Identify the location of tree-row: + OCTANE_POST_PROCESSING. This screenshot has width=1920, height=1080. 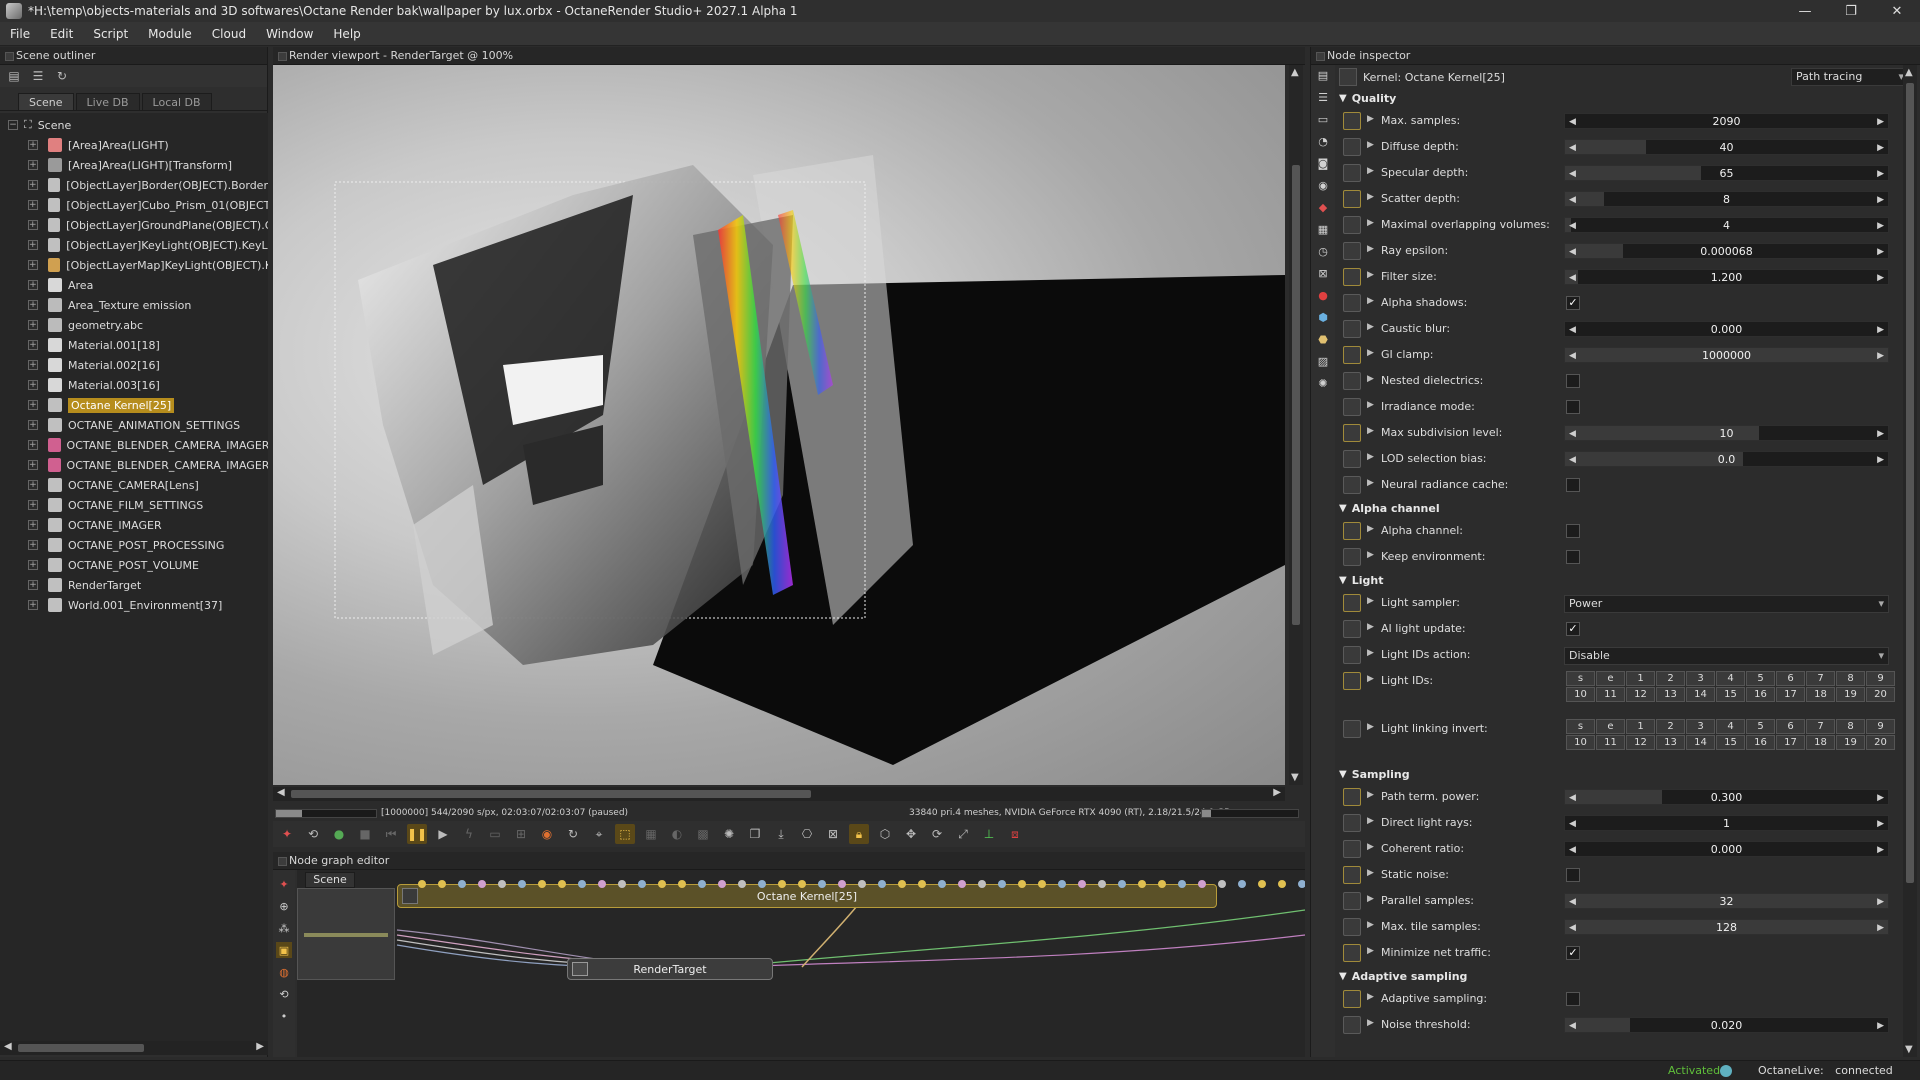
(148, 545).